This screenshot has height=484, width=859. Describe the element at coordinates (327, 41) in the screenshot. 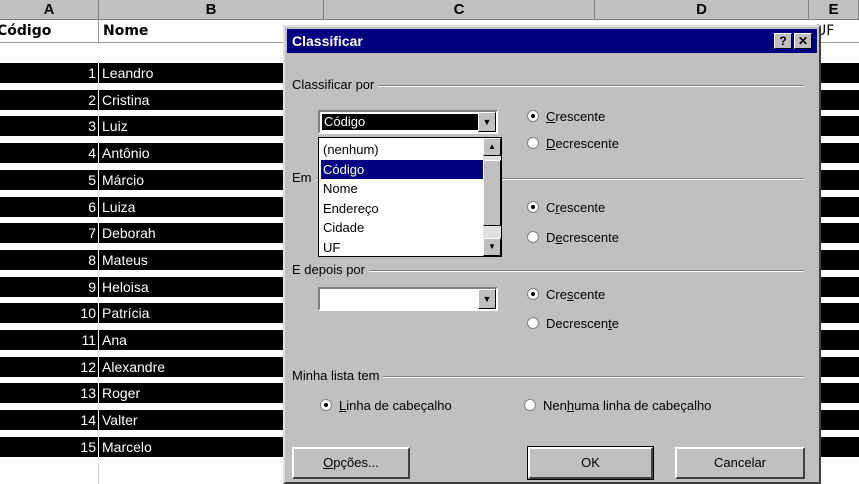

I see `dialog-title: Classificar` at that location.